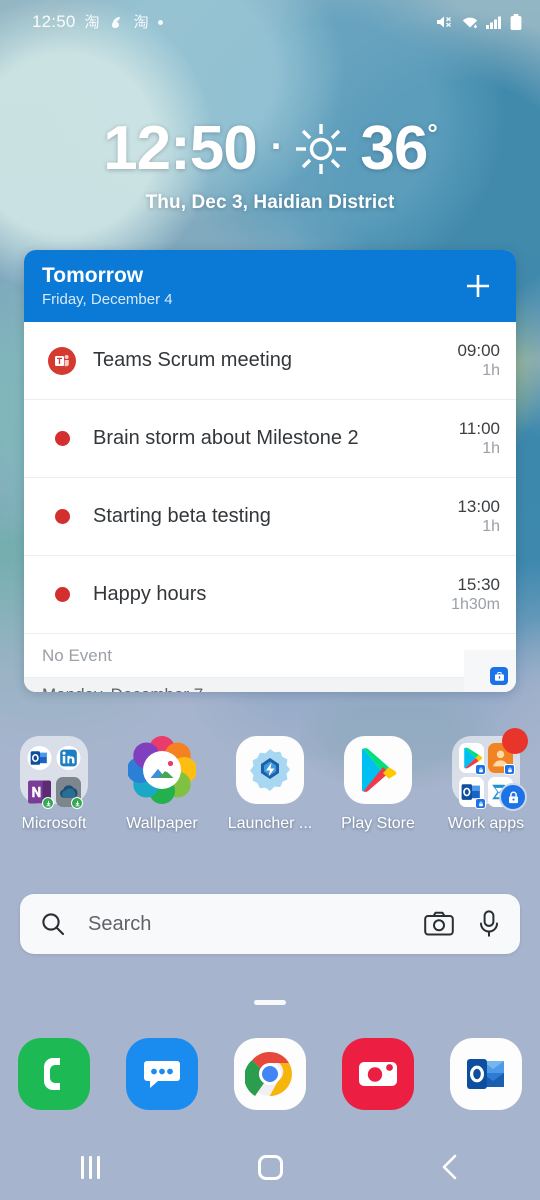 The height and width of the screenshot is (1200, 540). I want to click on microphone-icon, so click(489, 924).